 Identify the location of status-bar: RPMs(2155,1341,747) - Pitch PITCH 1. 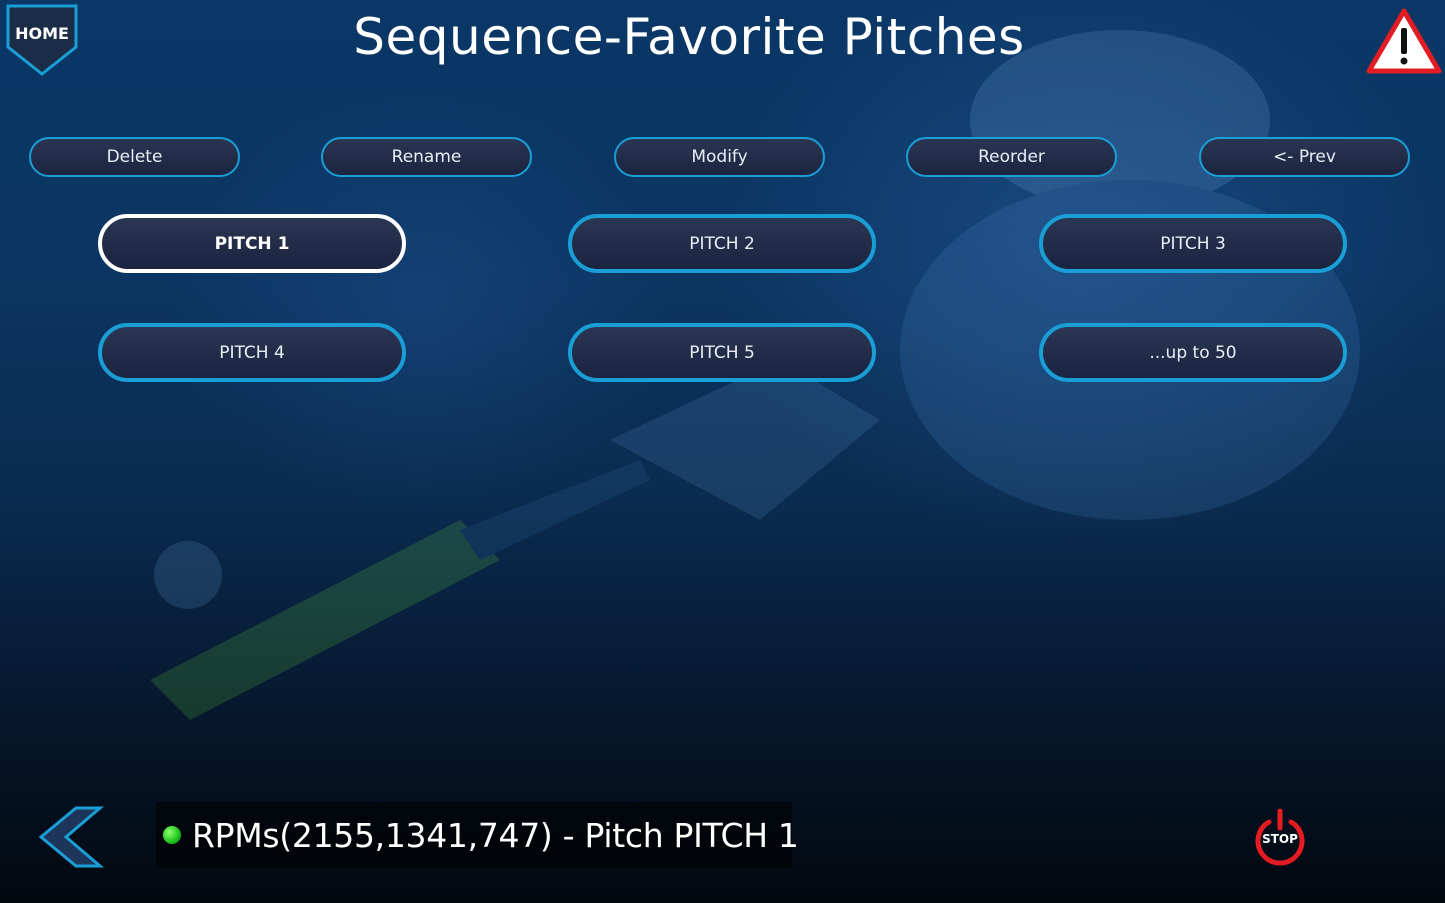
(477, 835).